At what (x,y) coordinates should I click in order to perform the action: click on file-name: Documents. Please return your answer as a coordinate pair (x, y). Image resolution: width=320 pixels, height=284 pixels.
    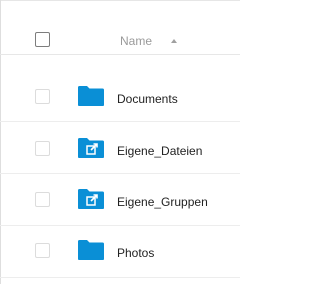
    Looking at the image, I should click on (147, 99).